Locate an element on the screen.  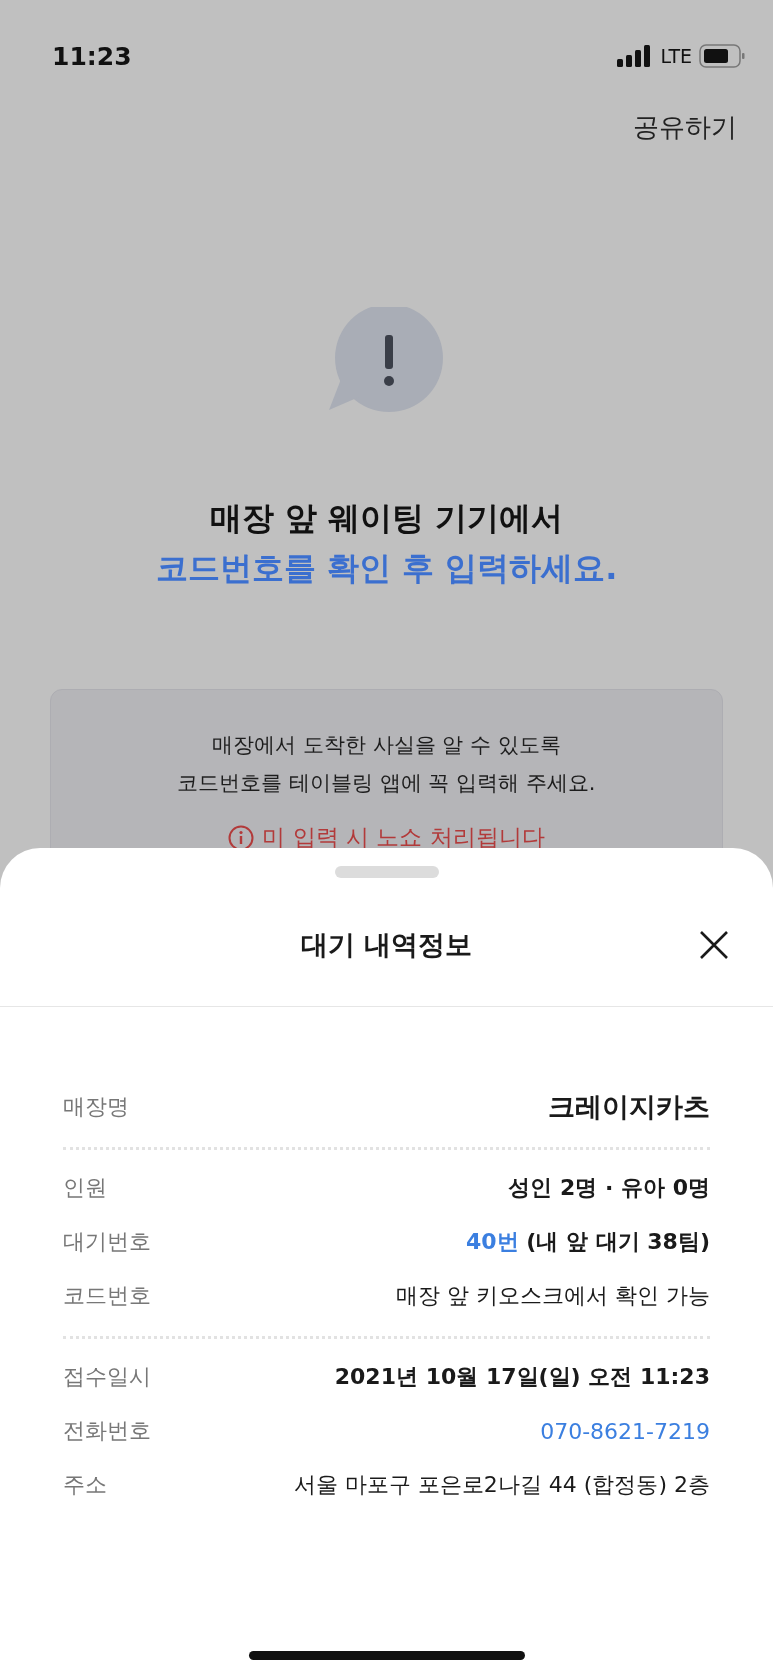
info-label: 대기번호 is located at coordinates (107, 1242).